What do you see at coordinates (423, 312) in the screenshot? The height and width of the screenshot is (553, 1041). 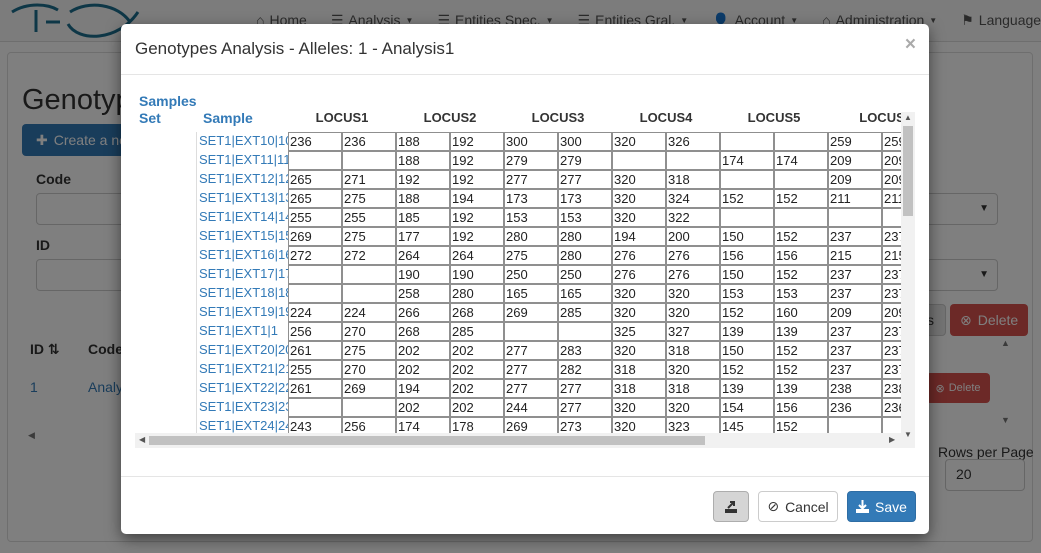 I see `allele-cell: 266` at bounding box center [423, 312].